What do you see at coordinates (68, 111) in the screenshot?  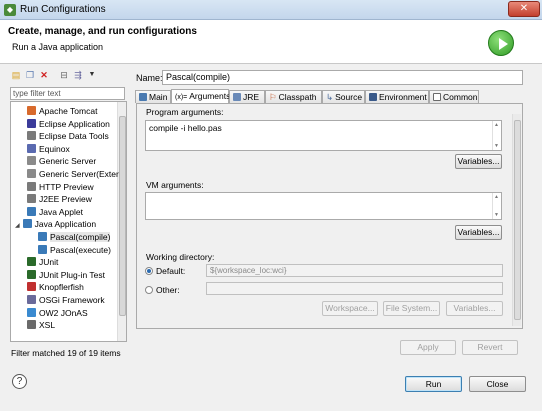 I see `tree-item-label: Apache Tomcat` at bounding box center [68, 111].